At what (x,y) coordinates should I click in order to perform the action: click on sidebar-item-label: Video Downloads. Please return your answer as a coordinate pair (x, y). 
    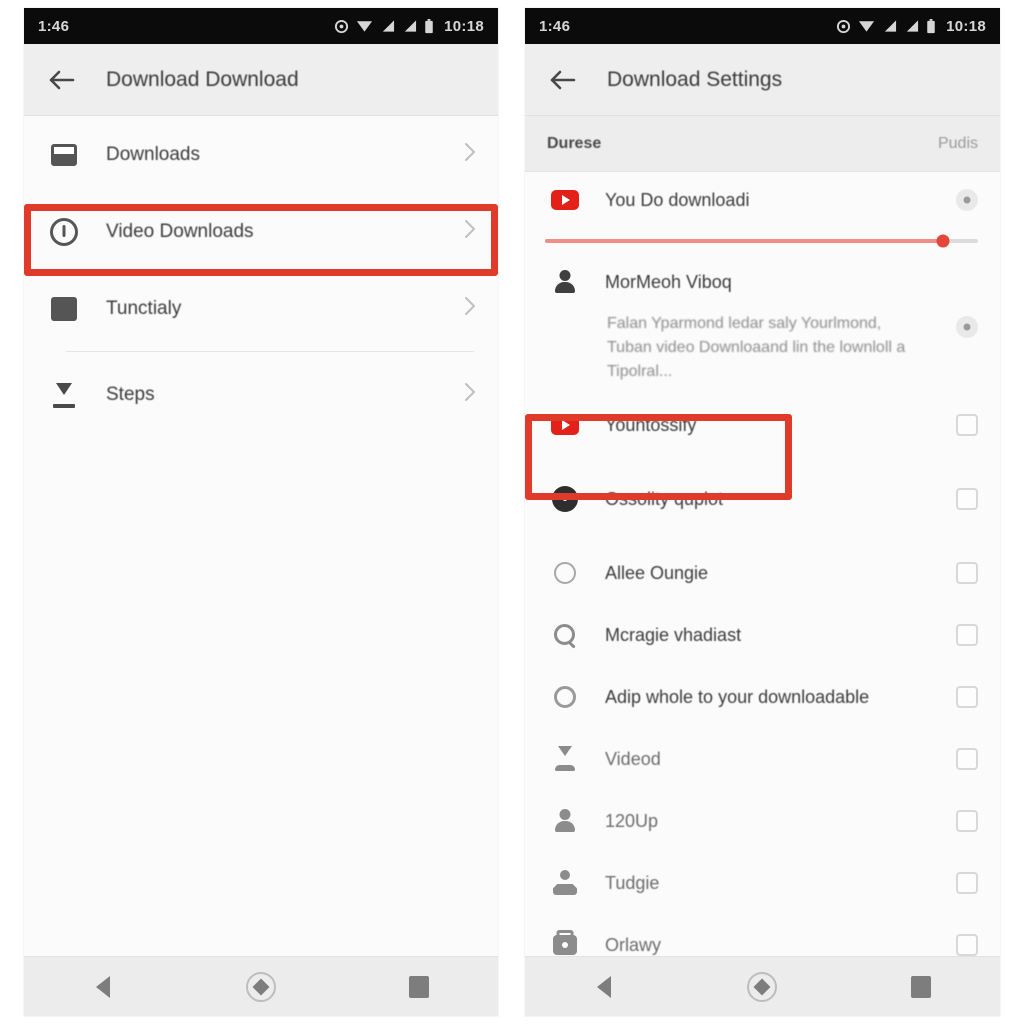
    Looking at the image, I should click on (180, 231).